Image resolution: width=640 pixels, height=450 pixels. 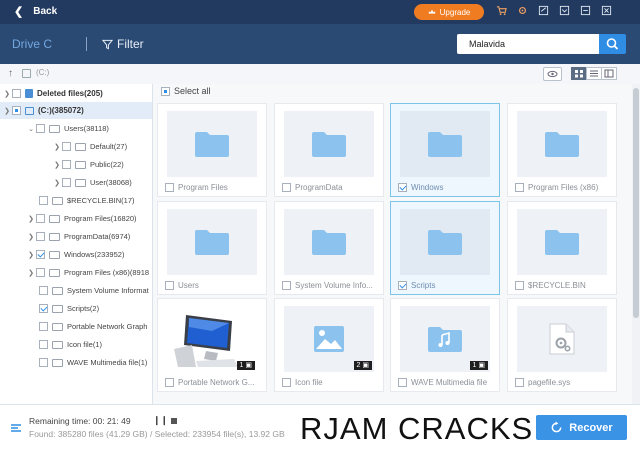 I want to click on tree-item-root: ❯ (C:)(385072), so click(x=76, y=110).